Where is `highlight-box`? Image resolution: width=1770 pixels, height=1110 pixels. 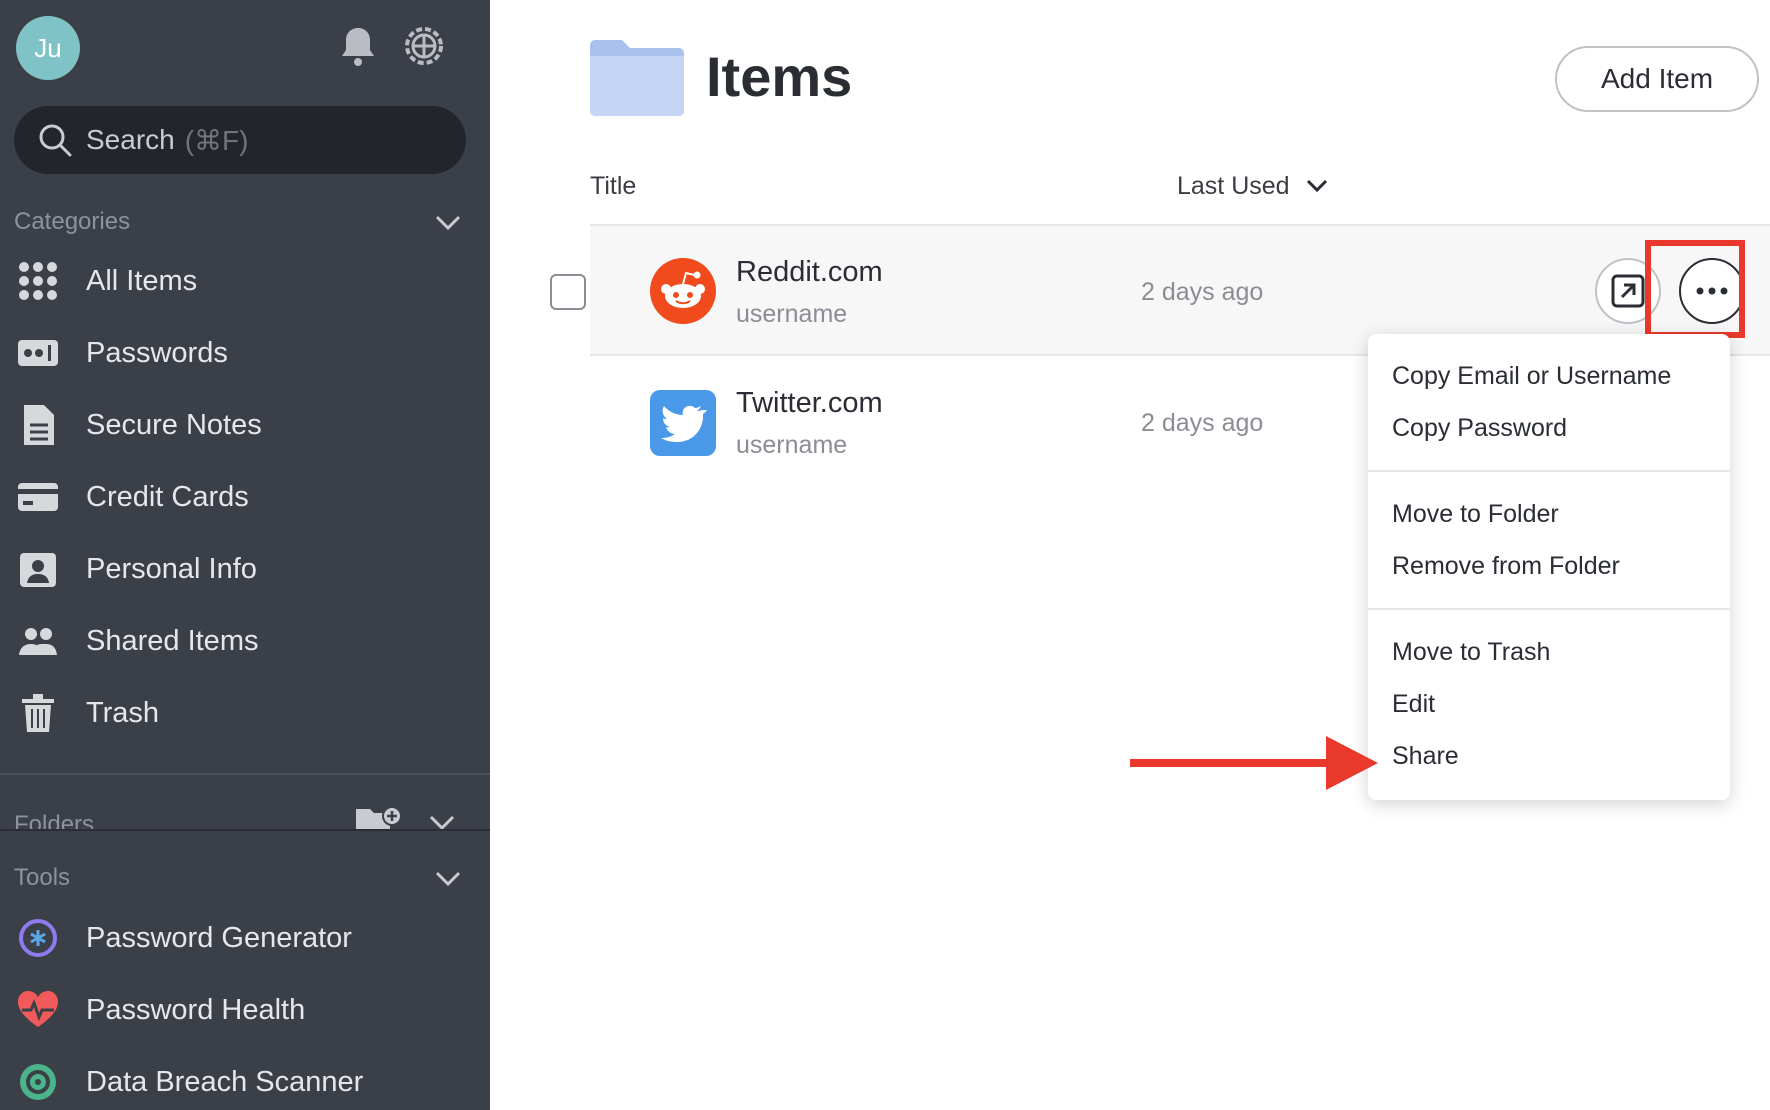 highlight-box is located at coordinates (1695, 289).